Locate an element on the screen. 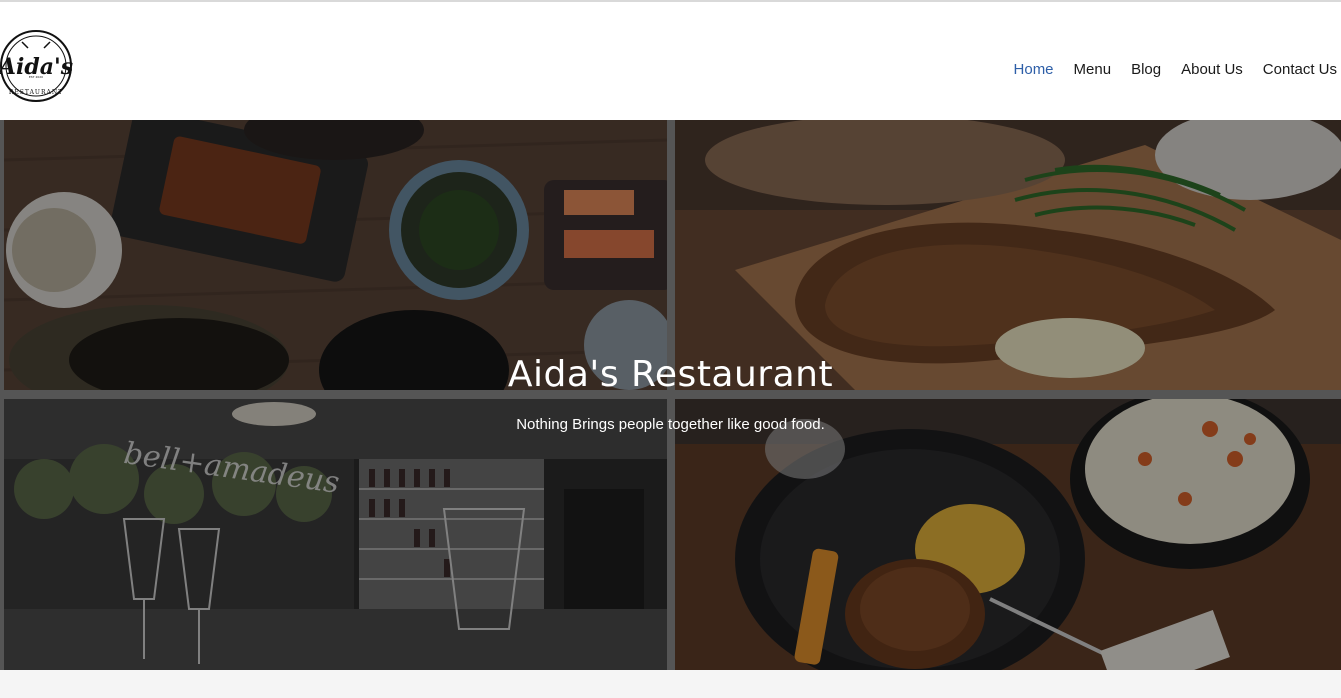 This screenshot has height=698, width=1341. nav-menu: Menu is located at coordinates (1093, 70).